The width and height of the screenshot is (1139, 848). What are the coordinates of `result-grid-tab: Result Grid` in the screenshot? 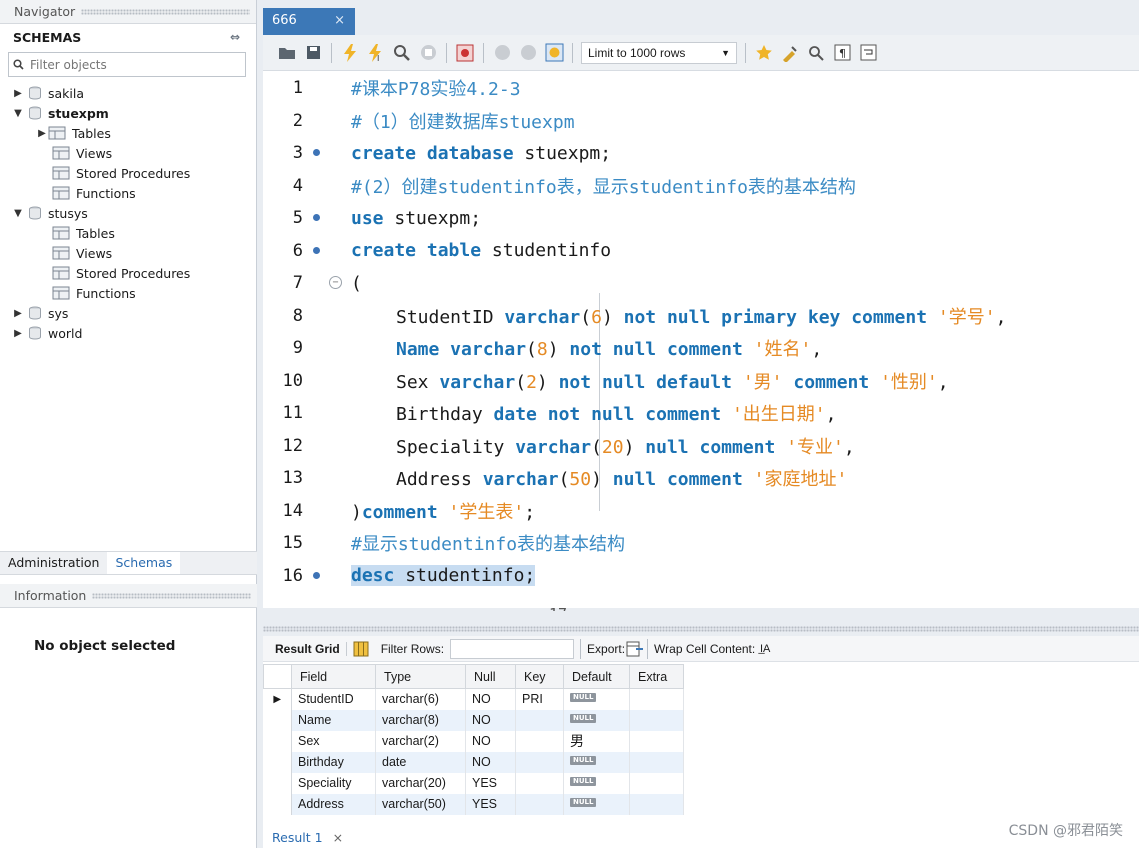 It's located at (308, 648).